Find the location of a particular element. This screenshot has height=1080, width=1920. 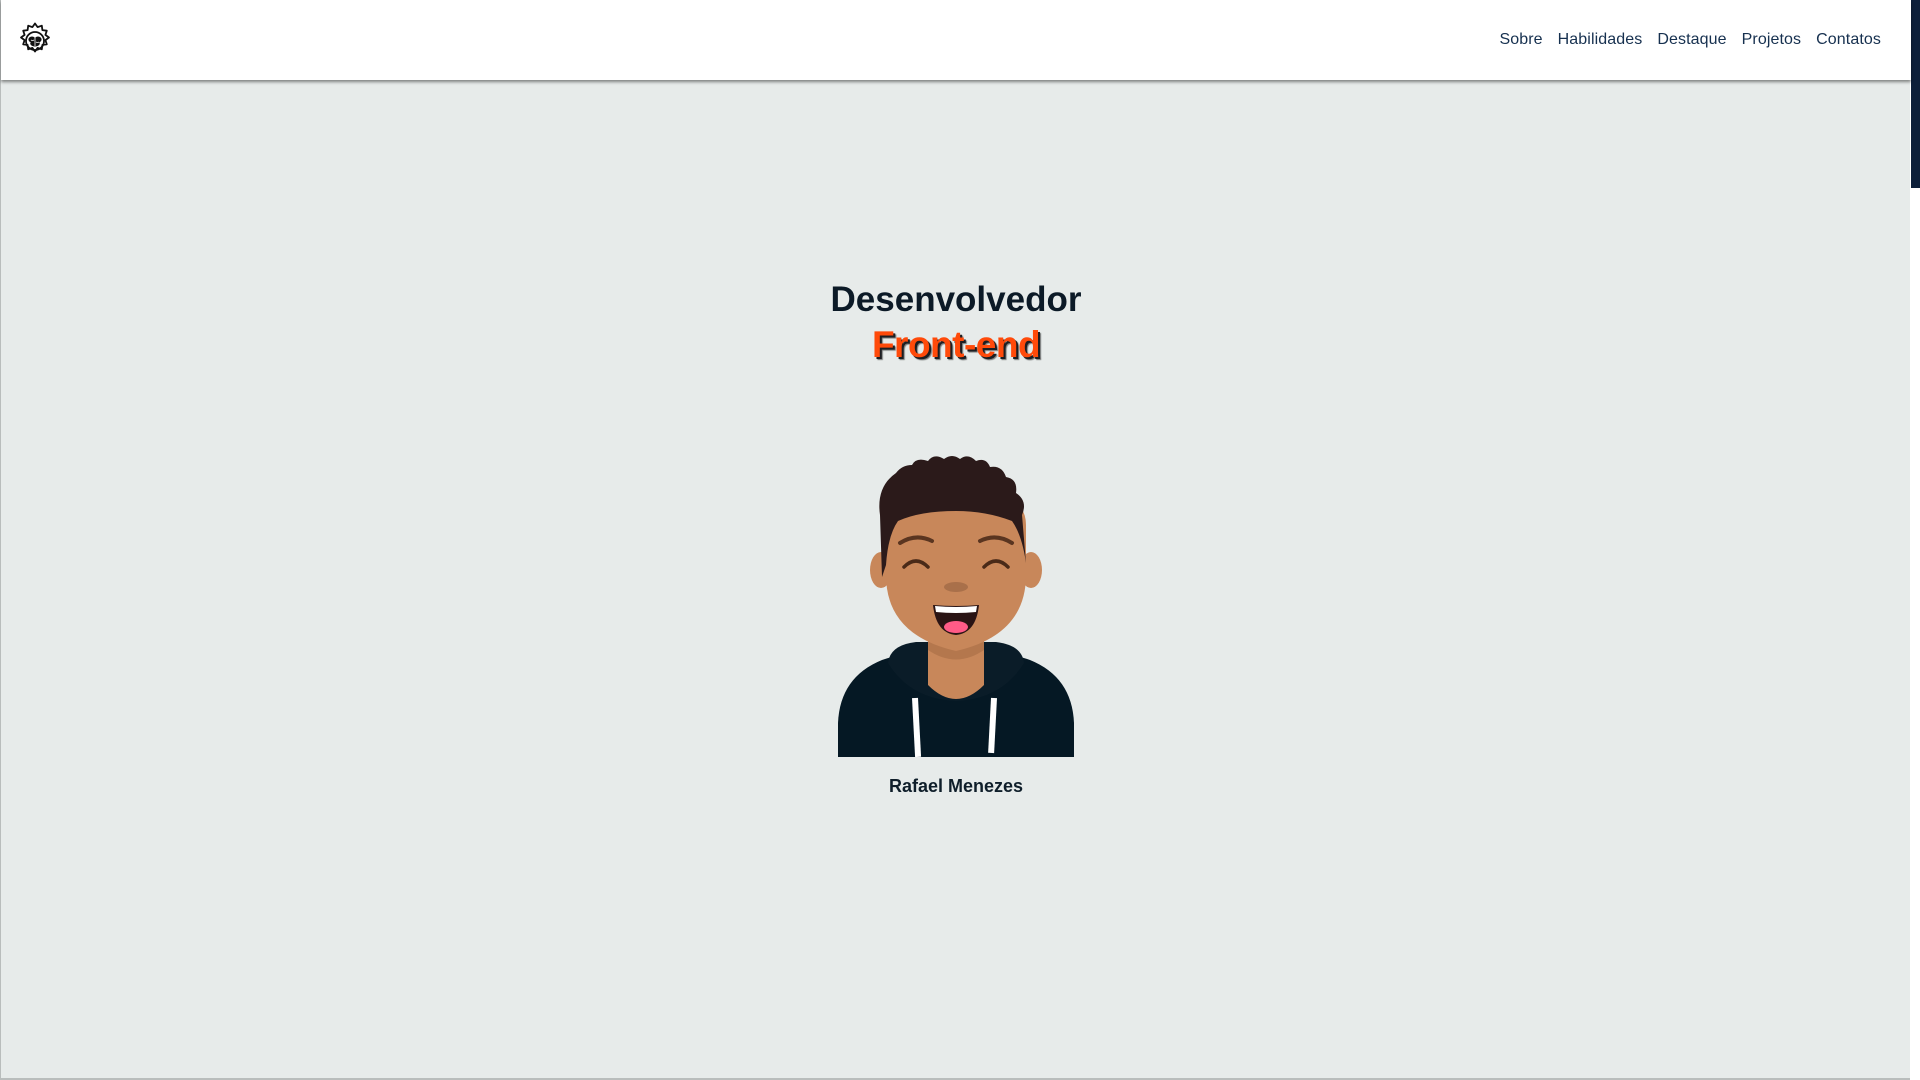

hero-title-highlight: Front-end is located at coordinates (956, 344).